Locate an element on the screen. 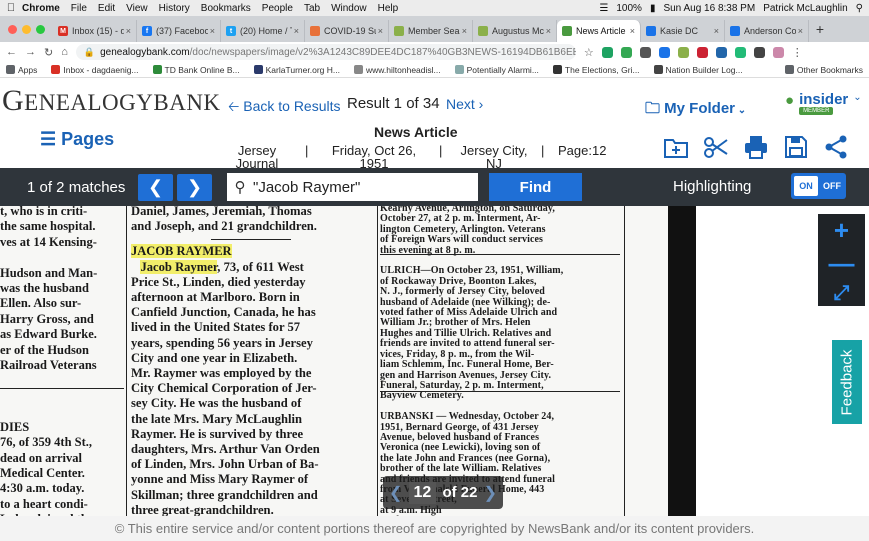  zoom-window-button is located at coordinates (40, 29).